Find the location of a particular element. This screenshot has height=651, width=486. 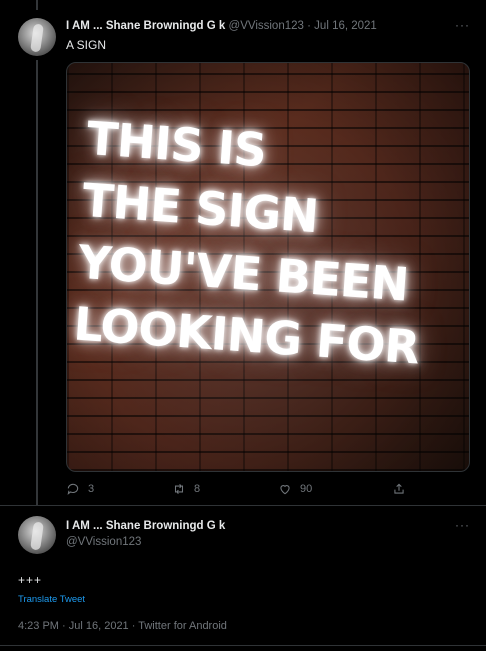

tweet-text: A SIGN is located at coordinates (86, 45).